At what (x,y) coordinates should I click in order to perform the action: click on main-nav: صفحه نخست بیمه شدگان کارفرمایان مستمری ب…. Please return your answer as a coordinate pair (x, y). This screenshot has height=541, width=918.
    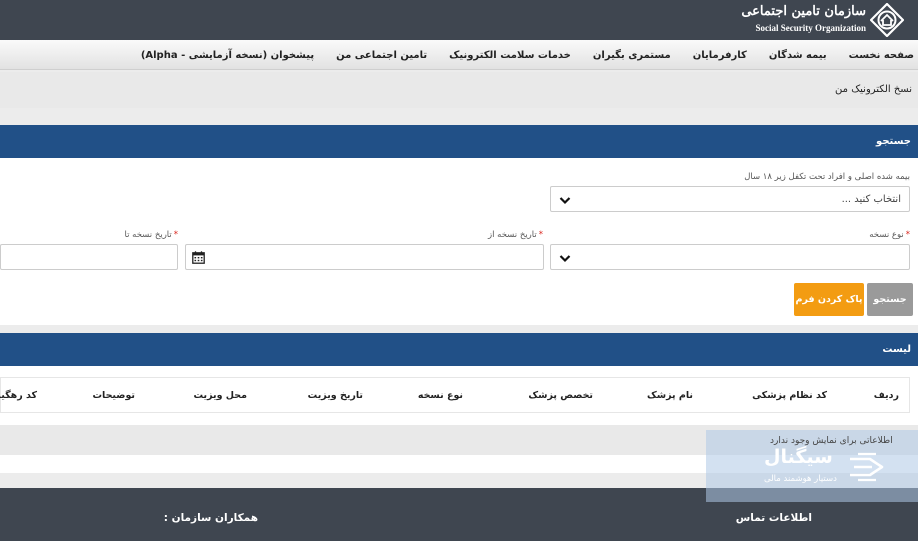
    Looking at the image, I should click on (459, 55).